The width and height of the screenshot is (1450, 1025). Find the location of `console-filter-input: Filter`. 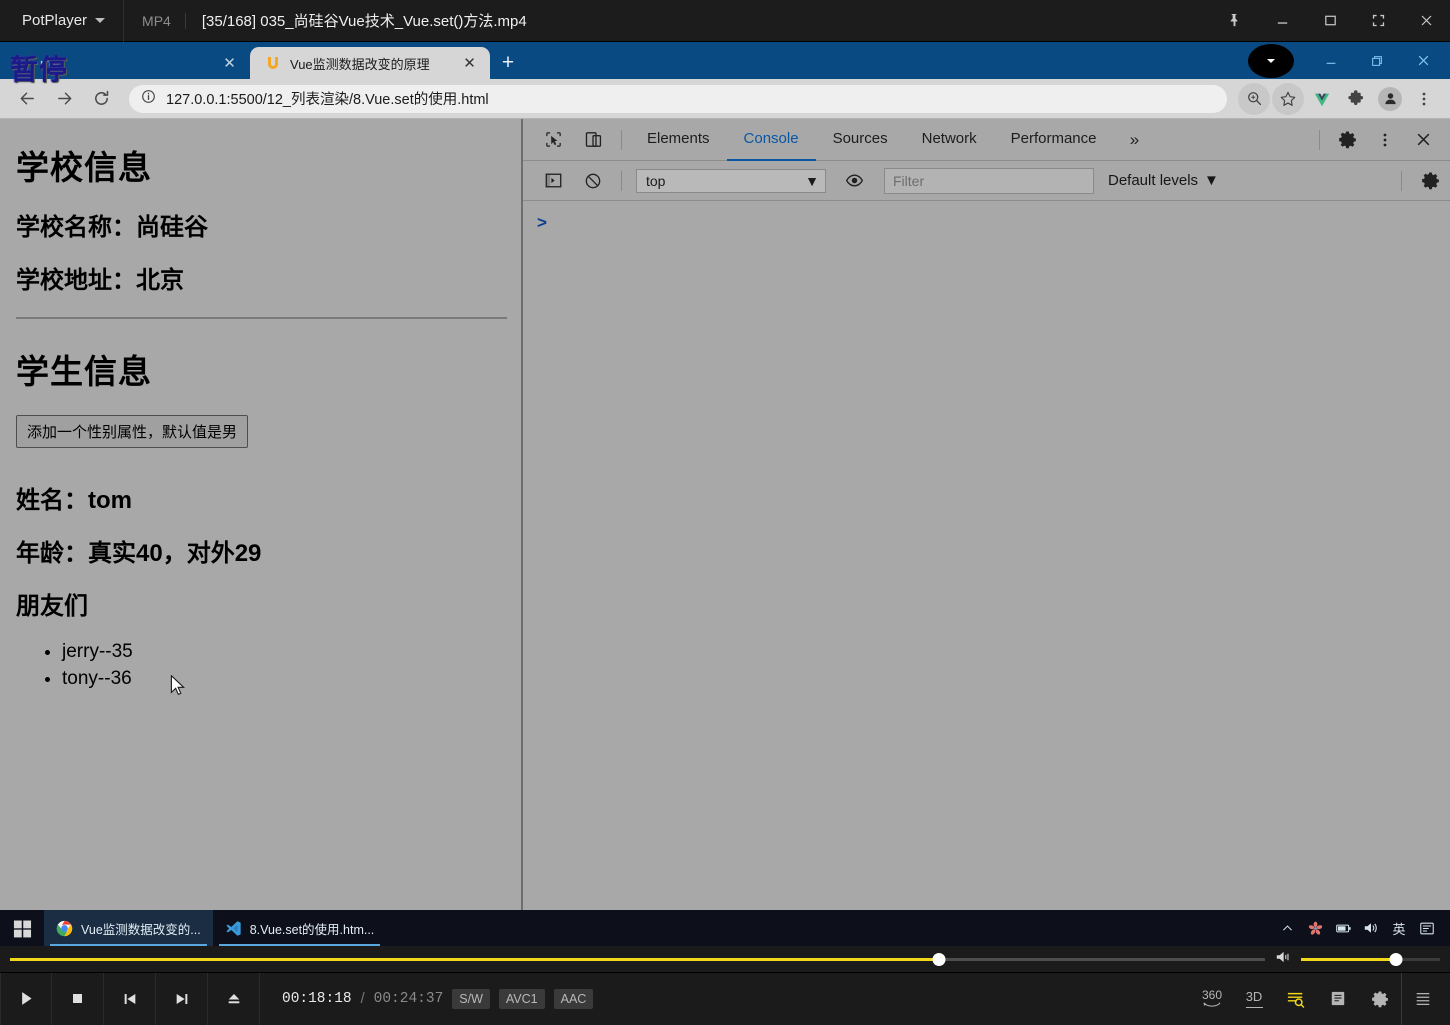

console-filter-input: Filter is located at coordinates (989, 180).